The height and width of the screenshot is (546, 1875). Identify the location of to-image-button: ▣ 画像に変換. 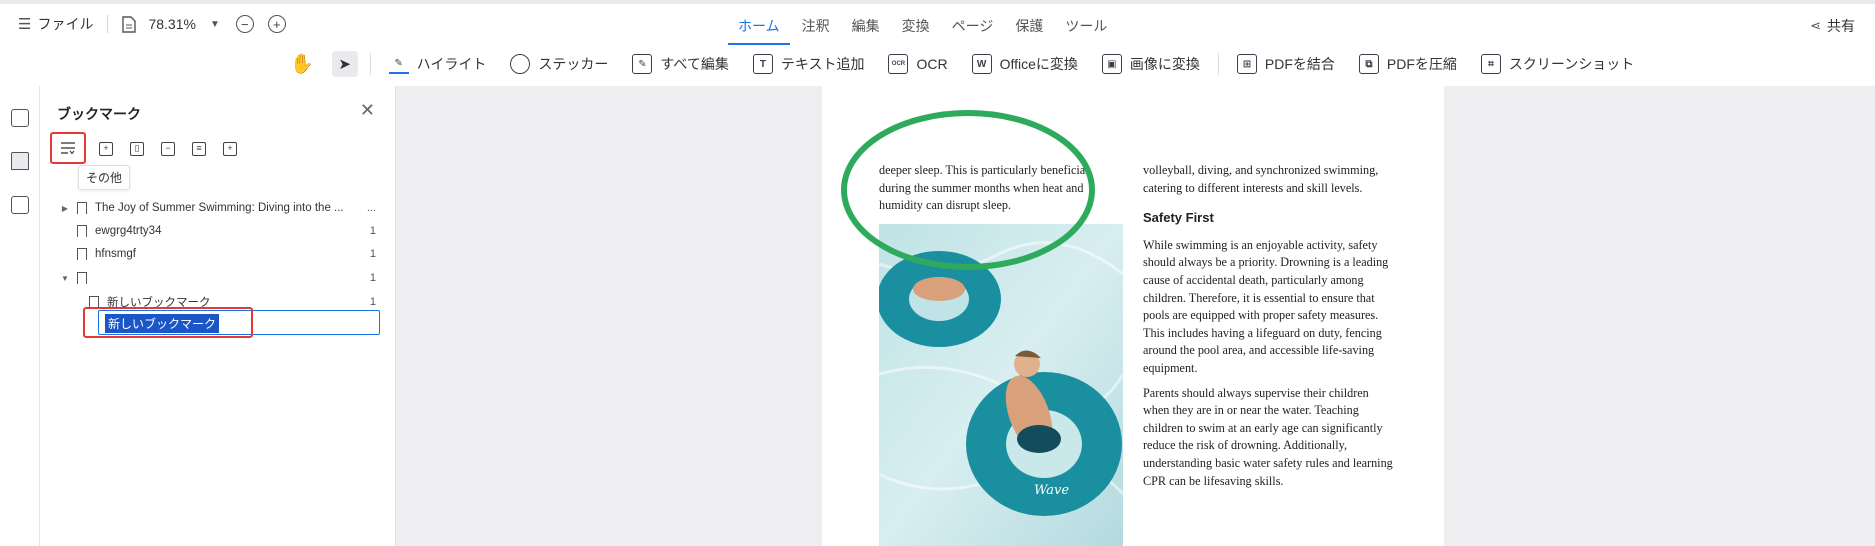
(1150, 64).